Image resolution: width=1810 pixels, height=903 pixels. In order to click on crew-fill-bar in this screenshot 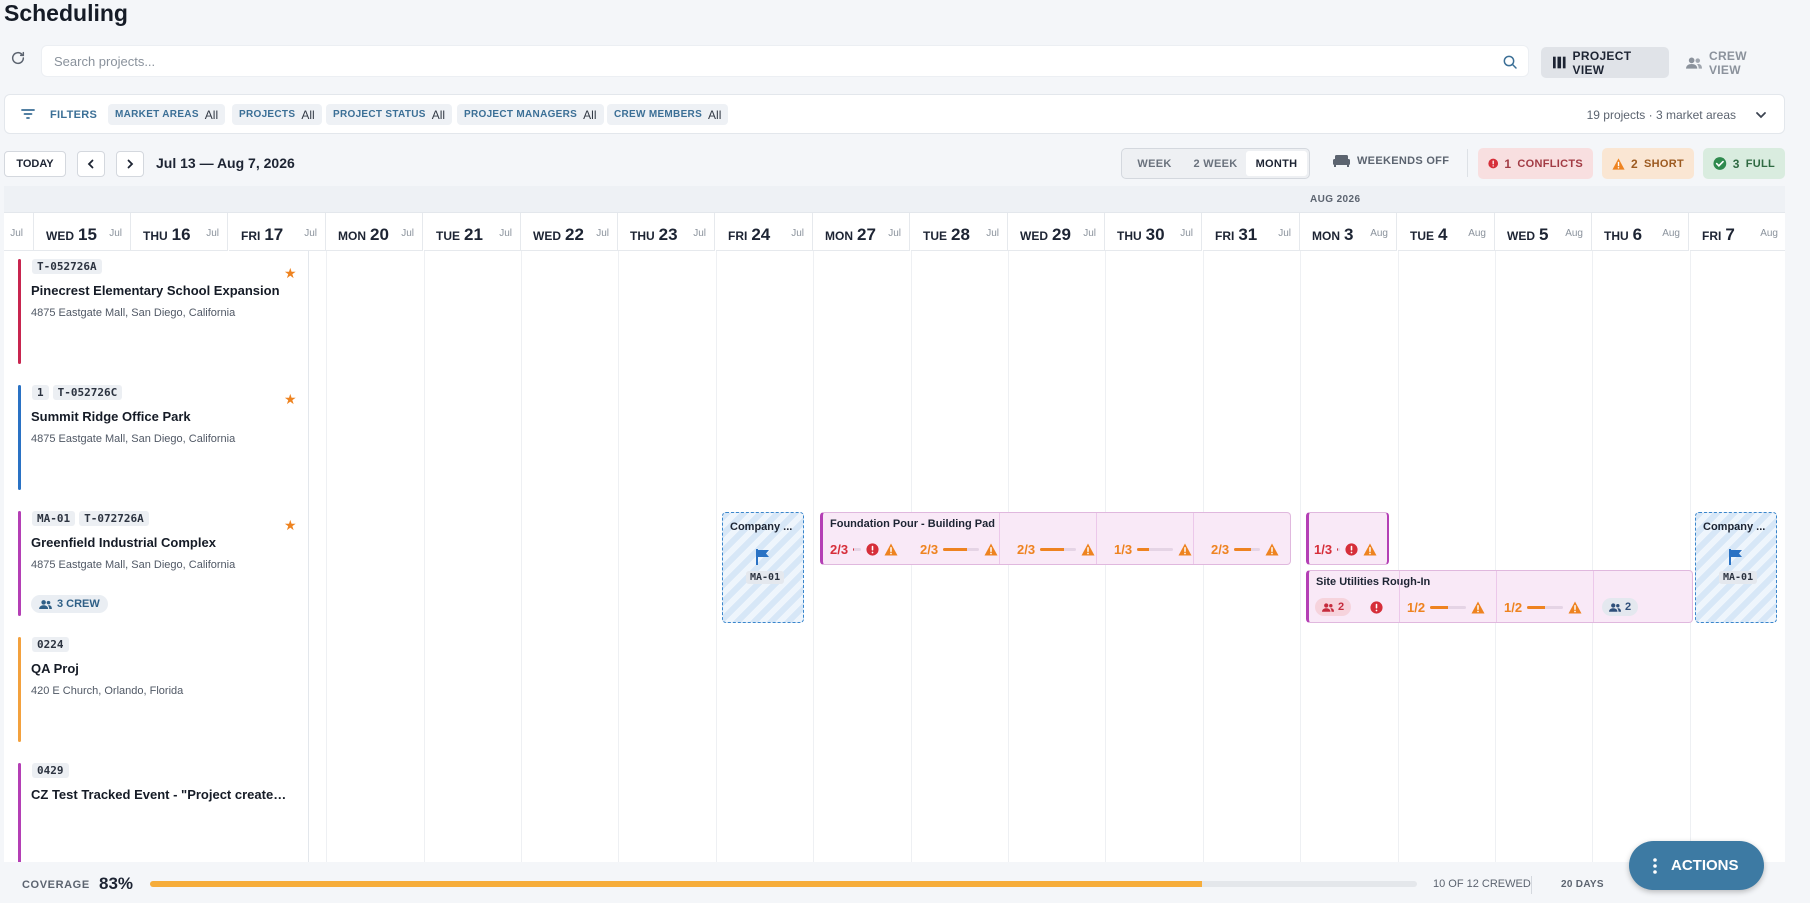, I will do `click(1339, 549)`.